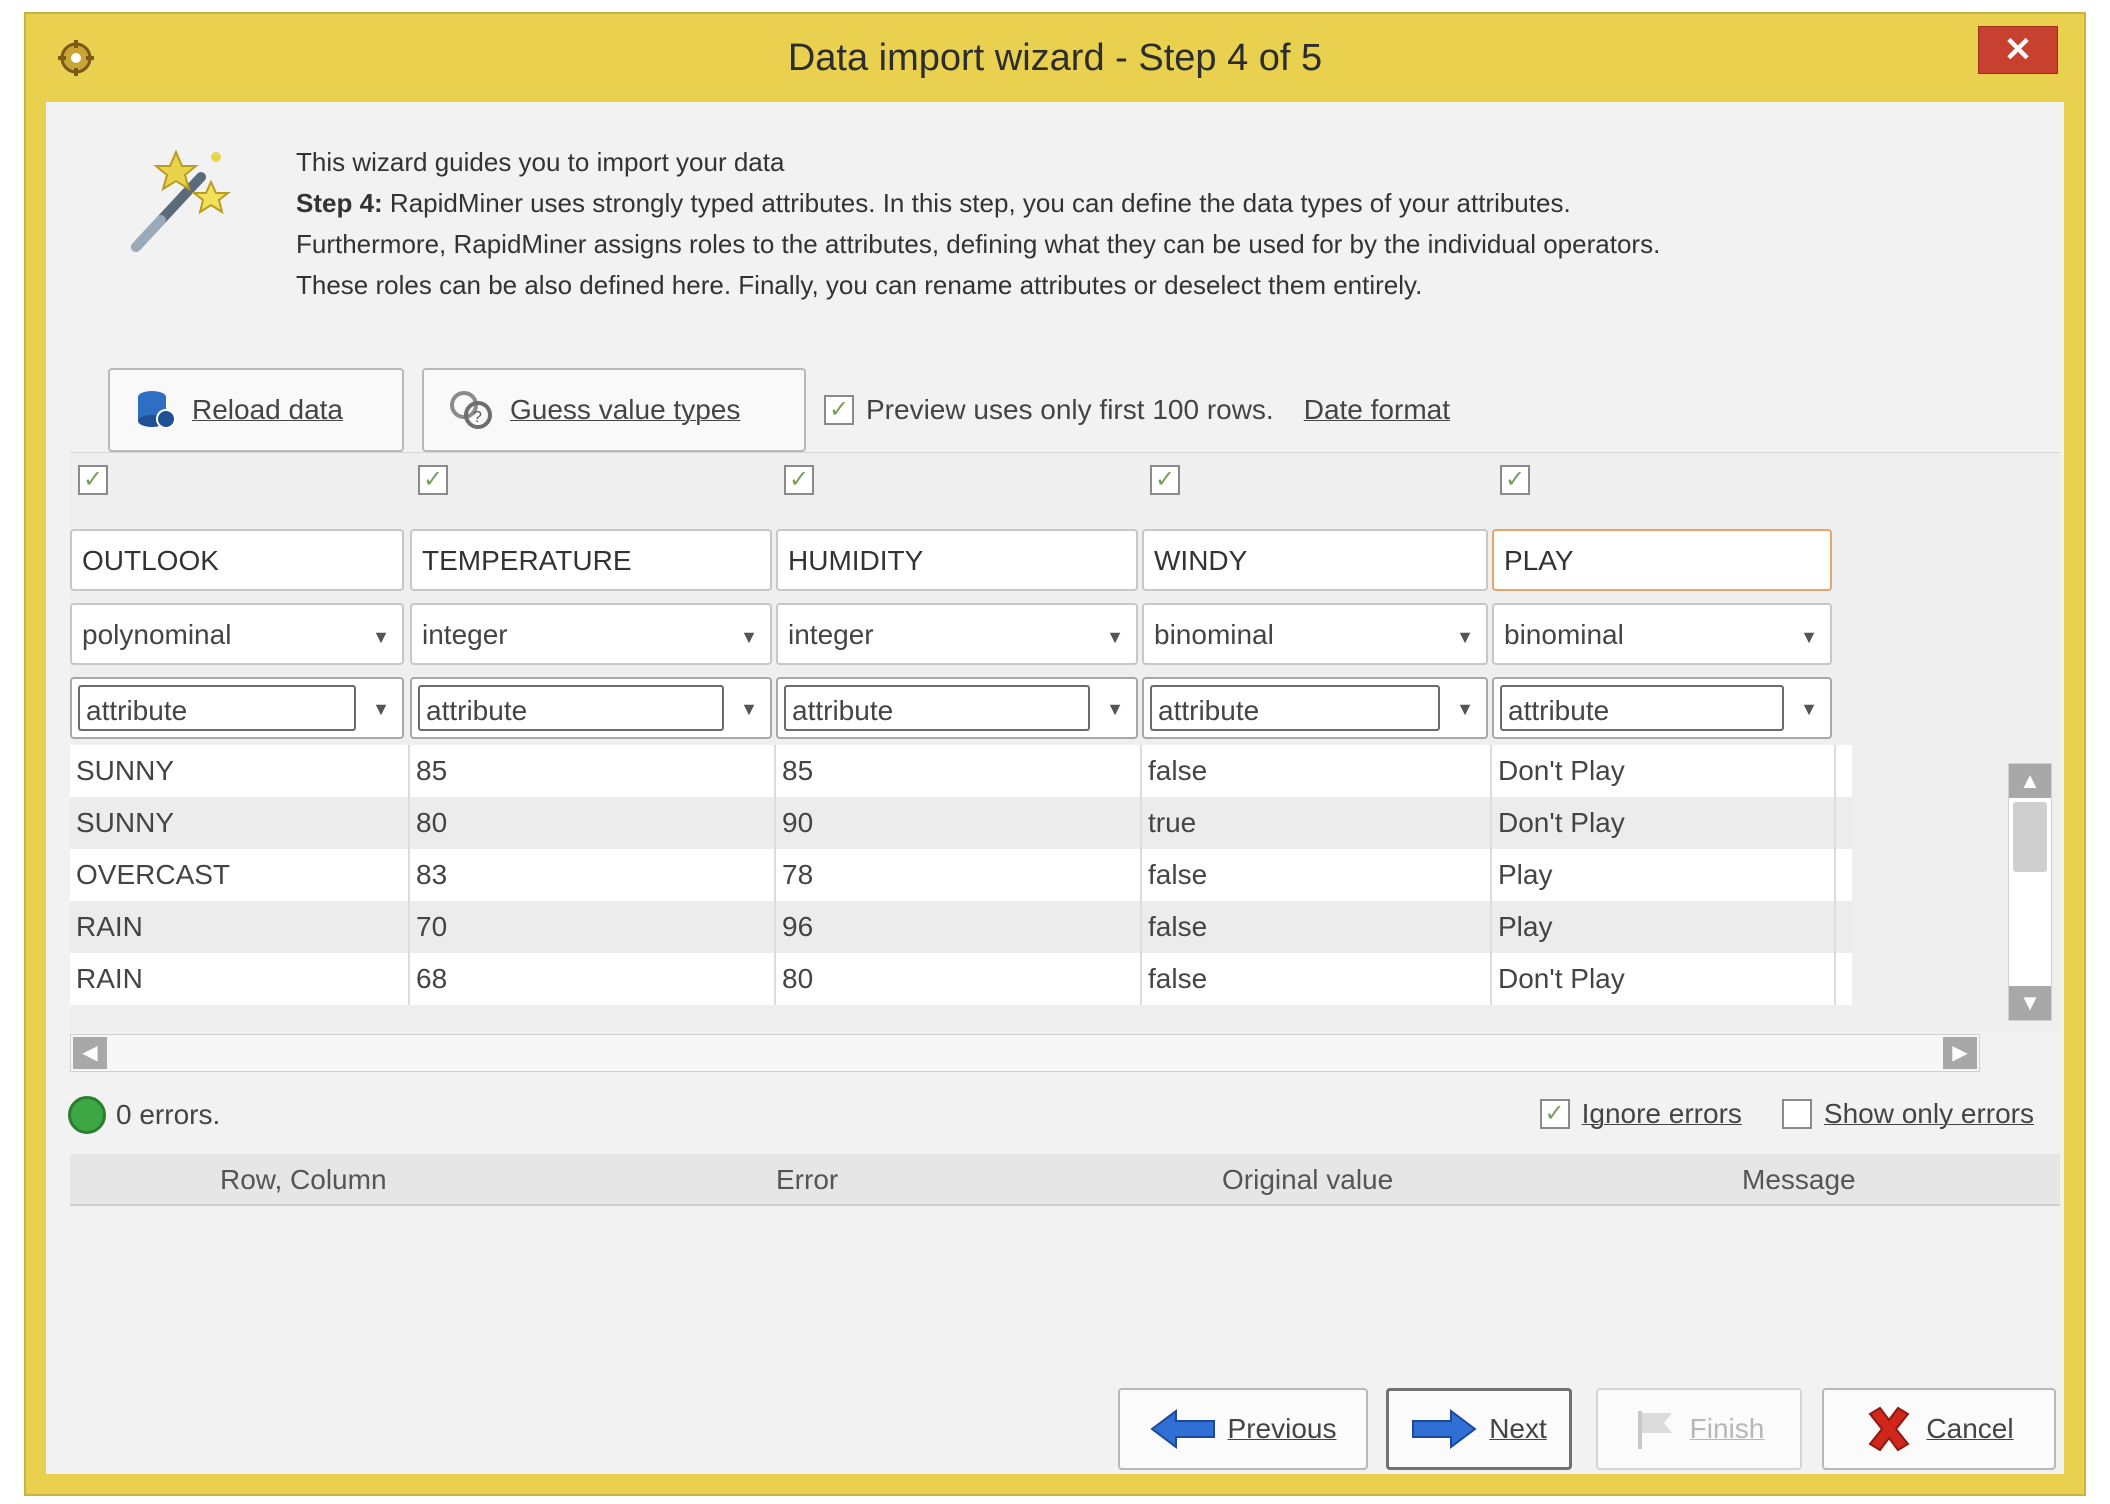  What do you see at coordinates (1070, 409) in the screenshot?
I see `preview-label: Preview uses only first 100 rows.` at bounding box center [1070, 409].